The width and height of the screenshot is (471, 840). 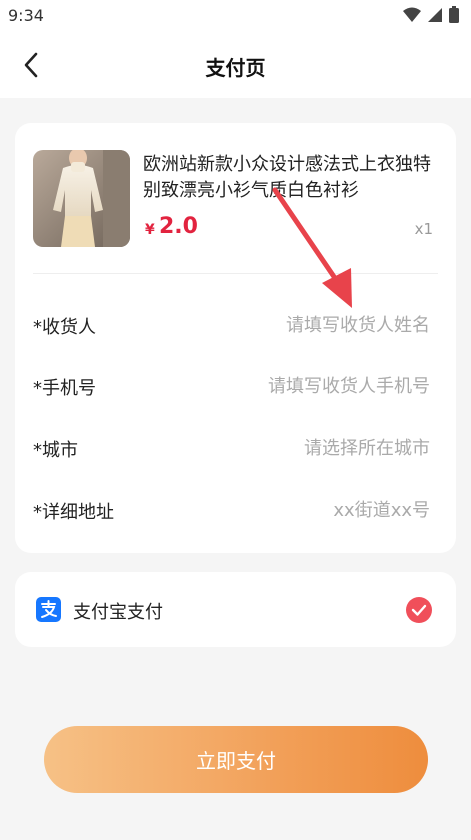 I want to click on recipient-name-field: *收货人, so click(x=231, y=325).